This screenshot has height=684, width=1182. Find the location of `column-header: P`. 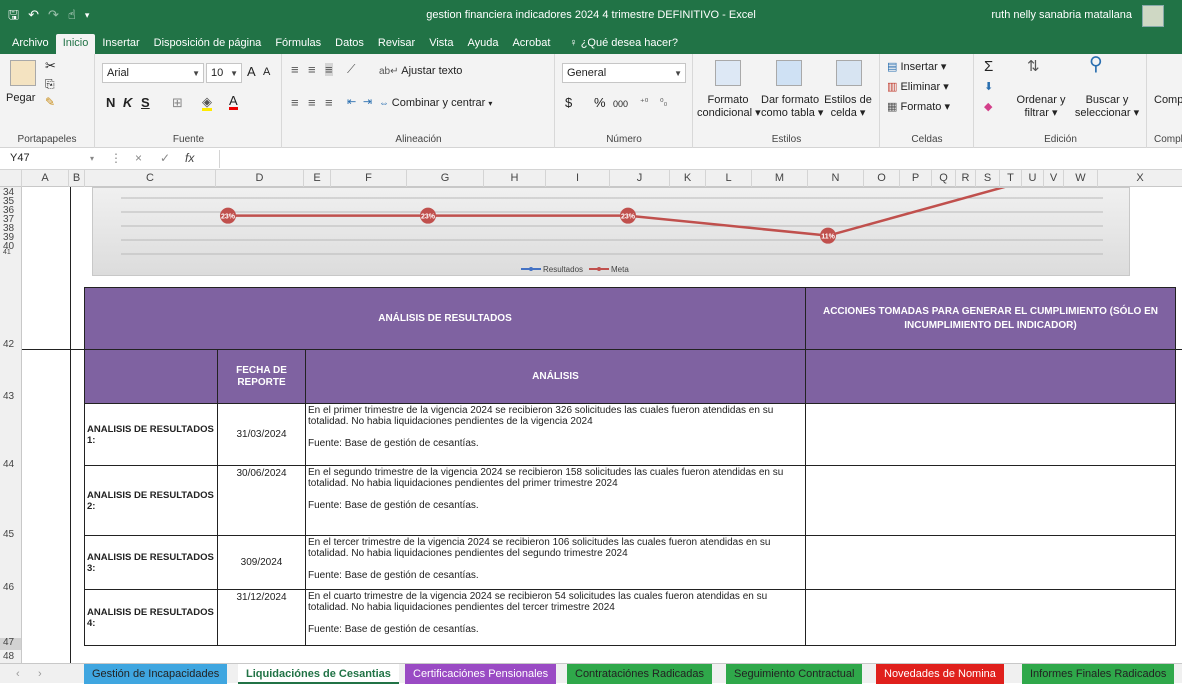

column-header: P is located at coordinates (916, 178).